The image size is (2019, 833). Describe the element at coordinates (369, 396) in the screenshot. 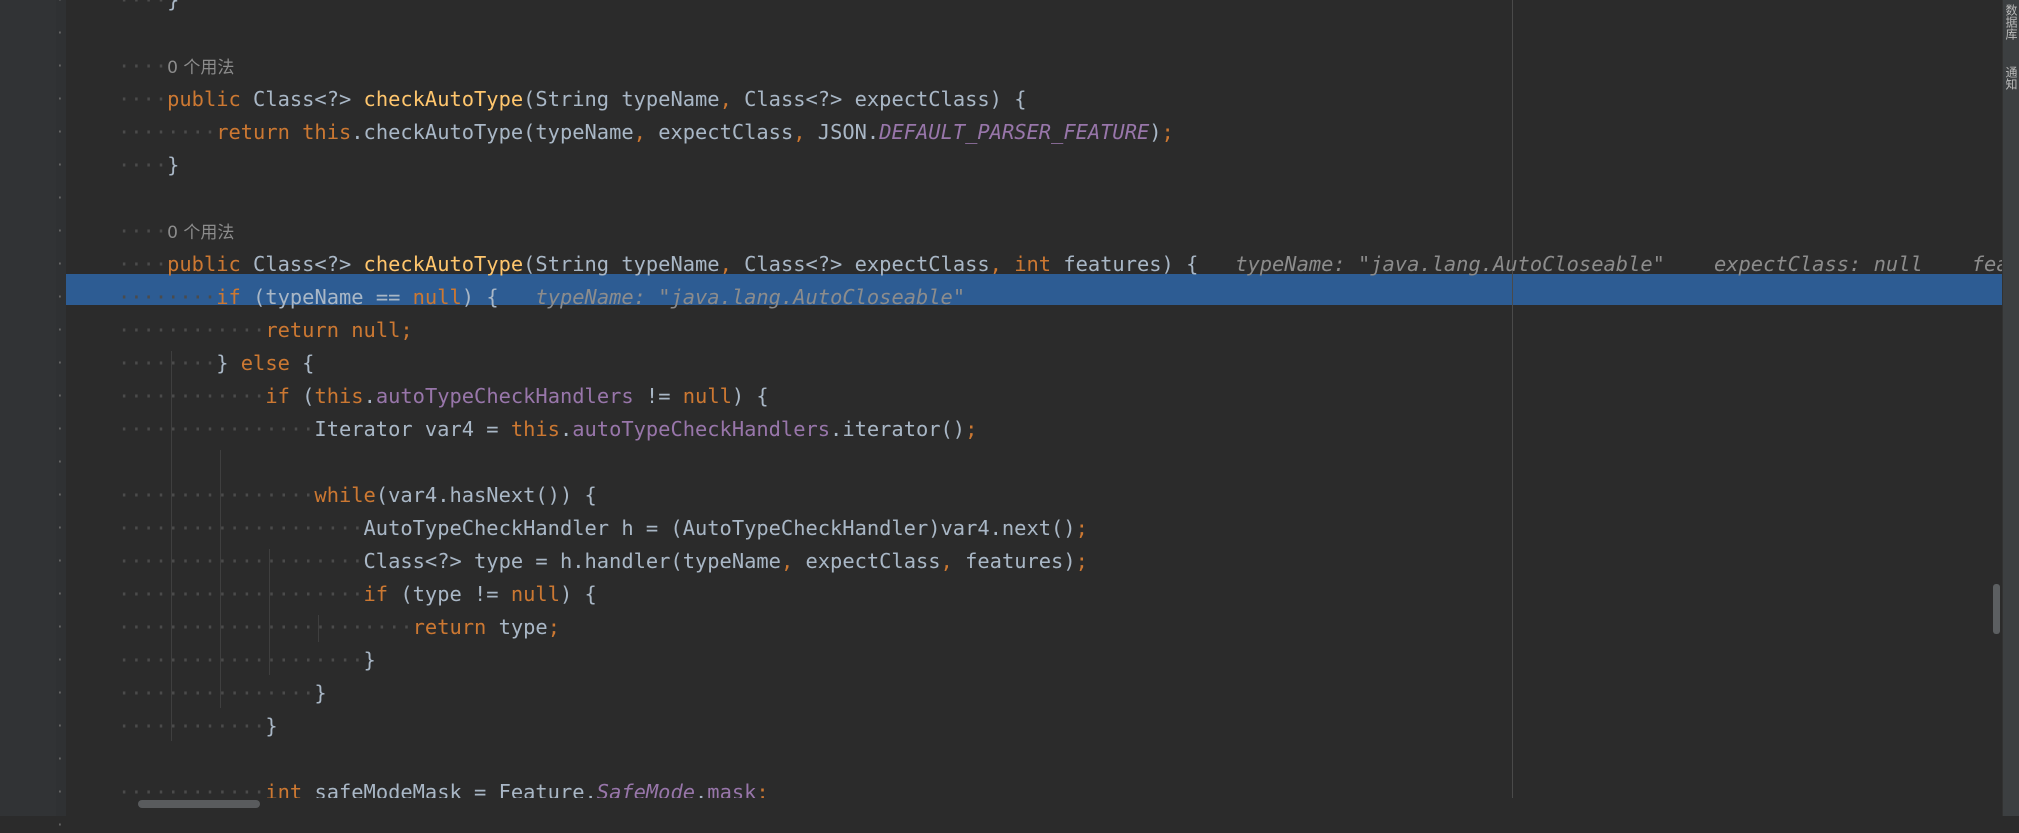

I see `code-token: .` at that location.